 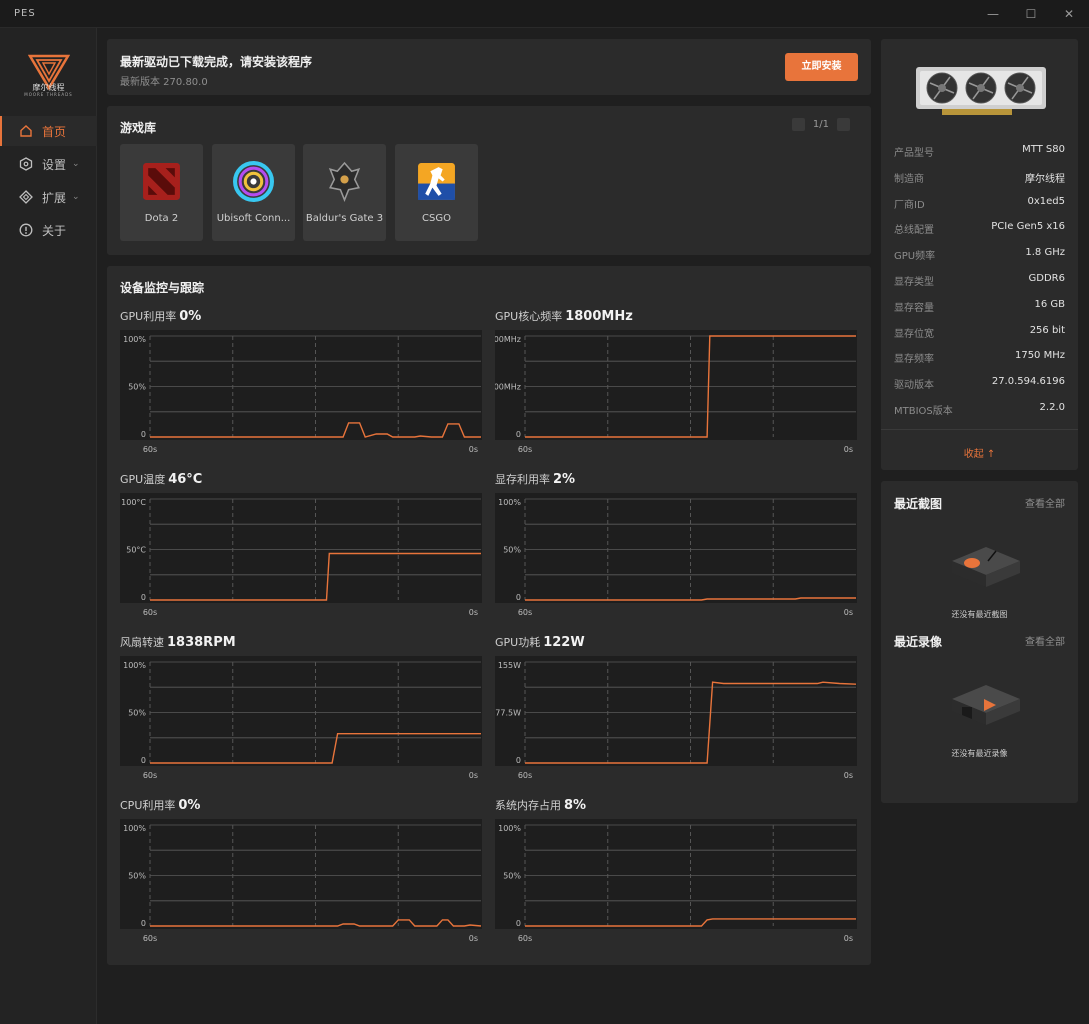 I want to click on next-page-button, so click(x=843, y=124).